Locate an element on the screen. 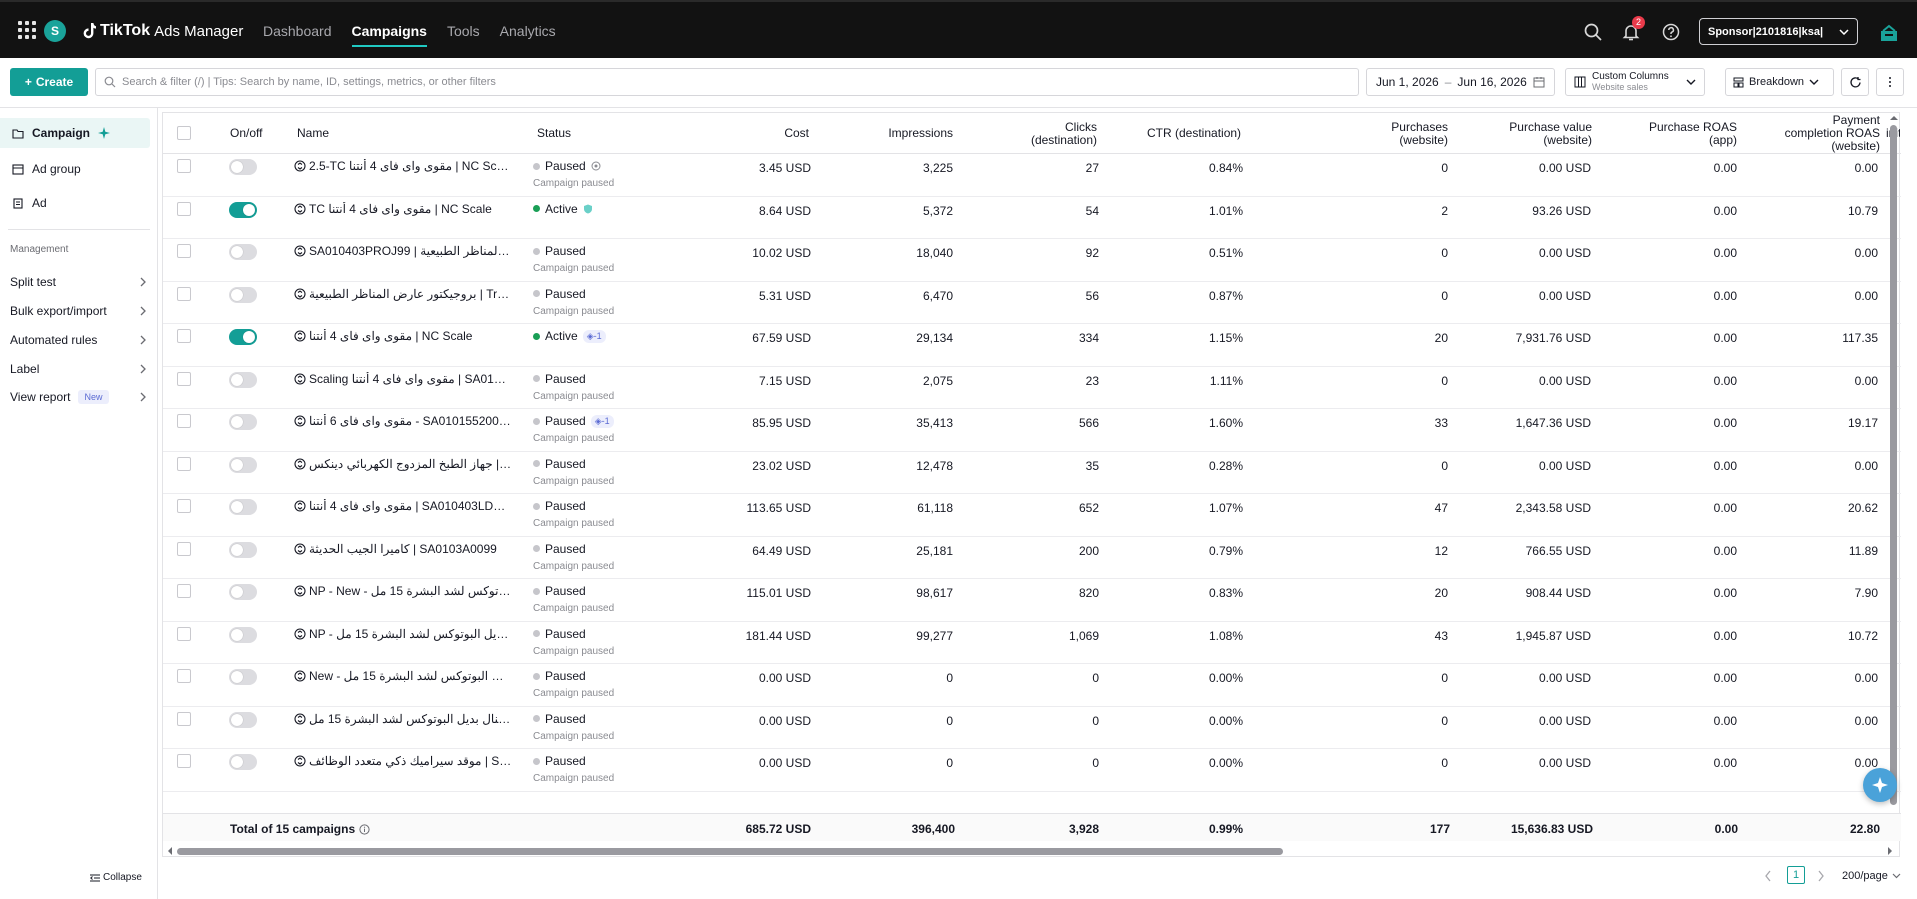 The width and height of the screenshot is (1917, 899). nav-dashboard: Dashboard is located at coordinates (297, 31).